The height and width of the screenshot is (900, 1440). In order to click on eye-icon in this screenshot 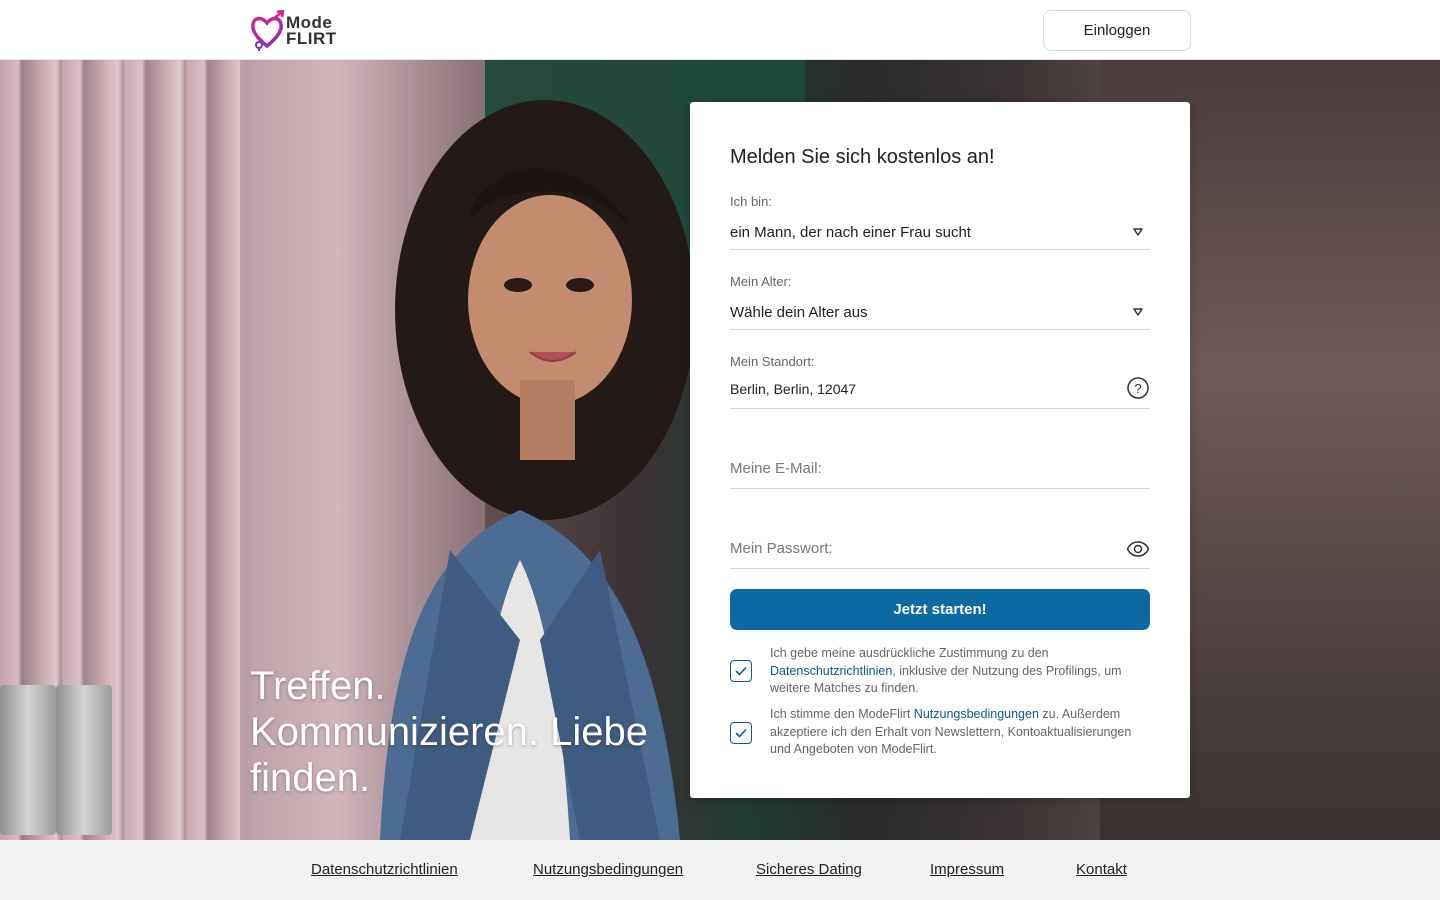, I will do `click(1138, 549)`.